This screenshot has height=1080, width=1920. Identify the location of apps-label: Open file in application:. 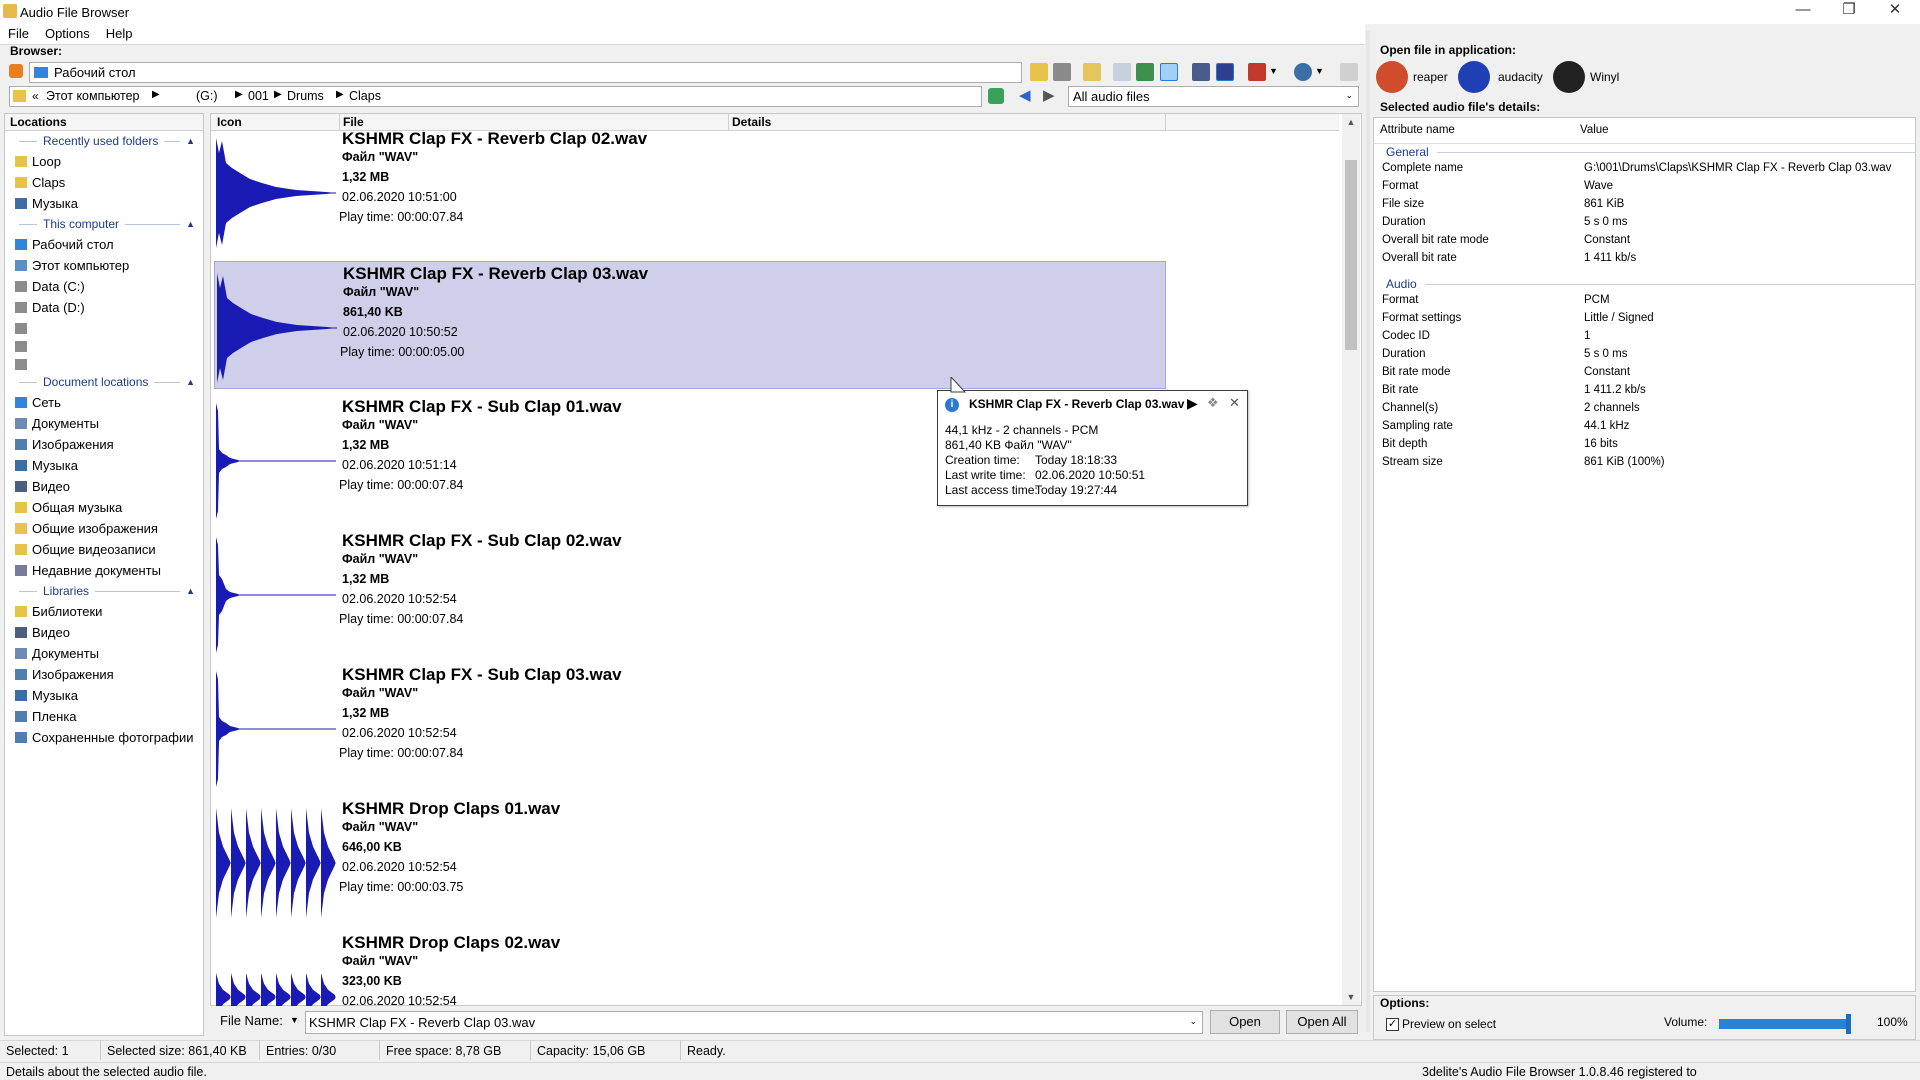
(1448, 50).